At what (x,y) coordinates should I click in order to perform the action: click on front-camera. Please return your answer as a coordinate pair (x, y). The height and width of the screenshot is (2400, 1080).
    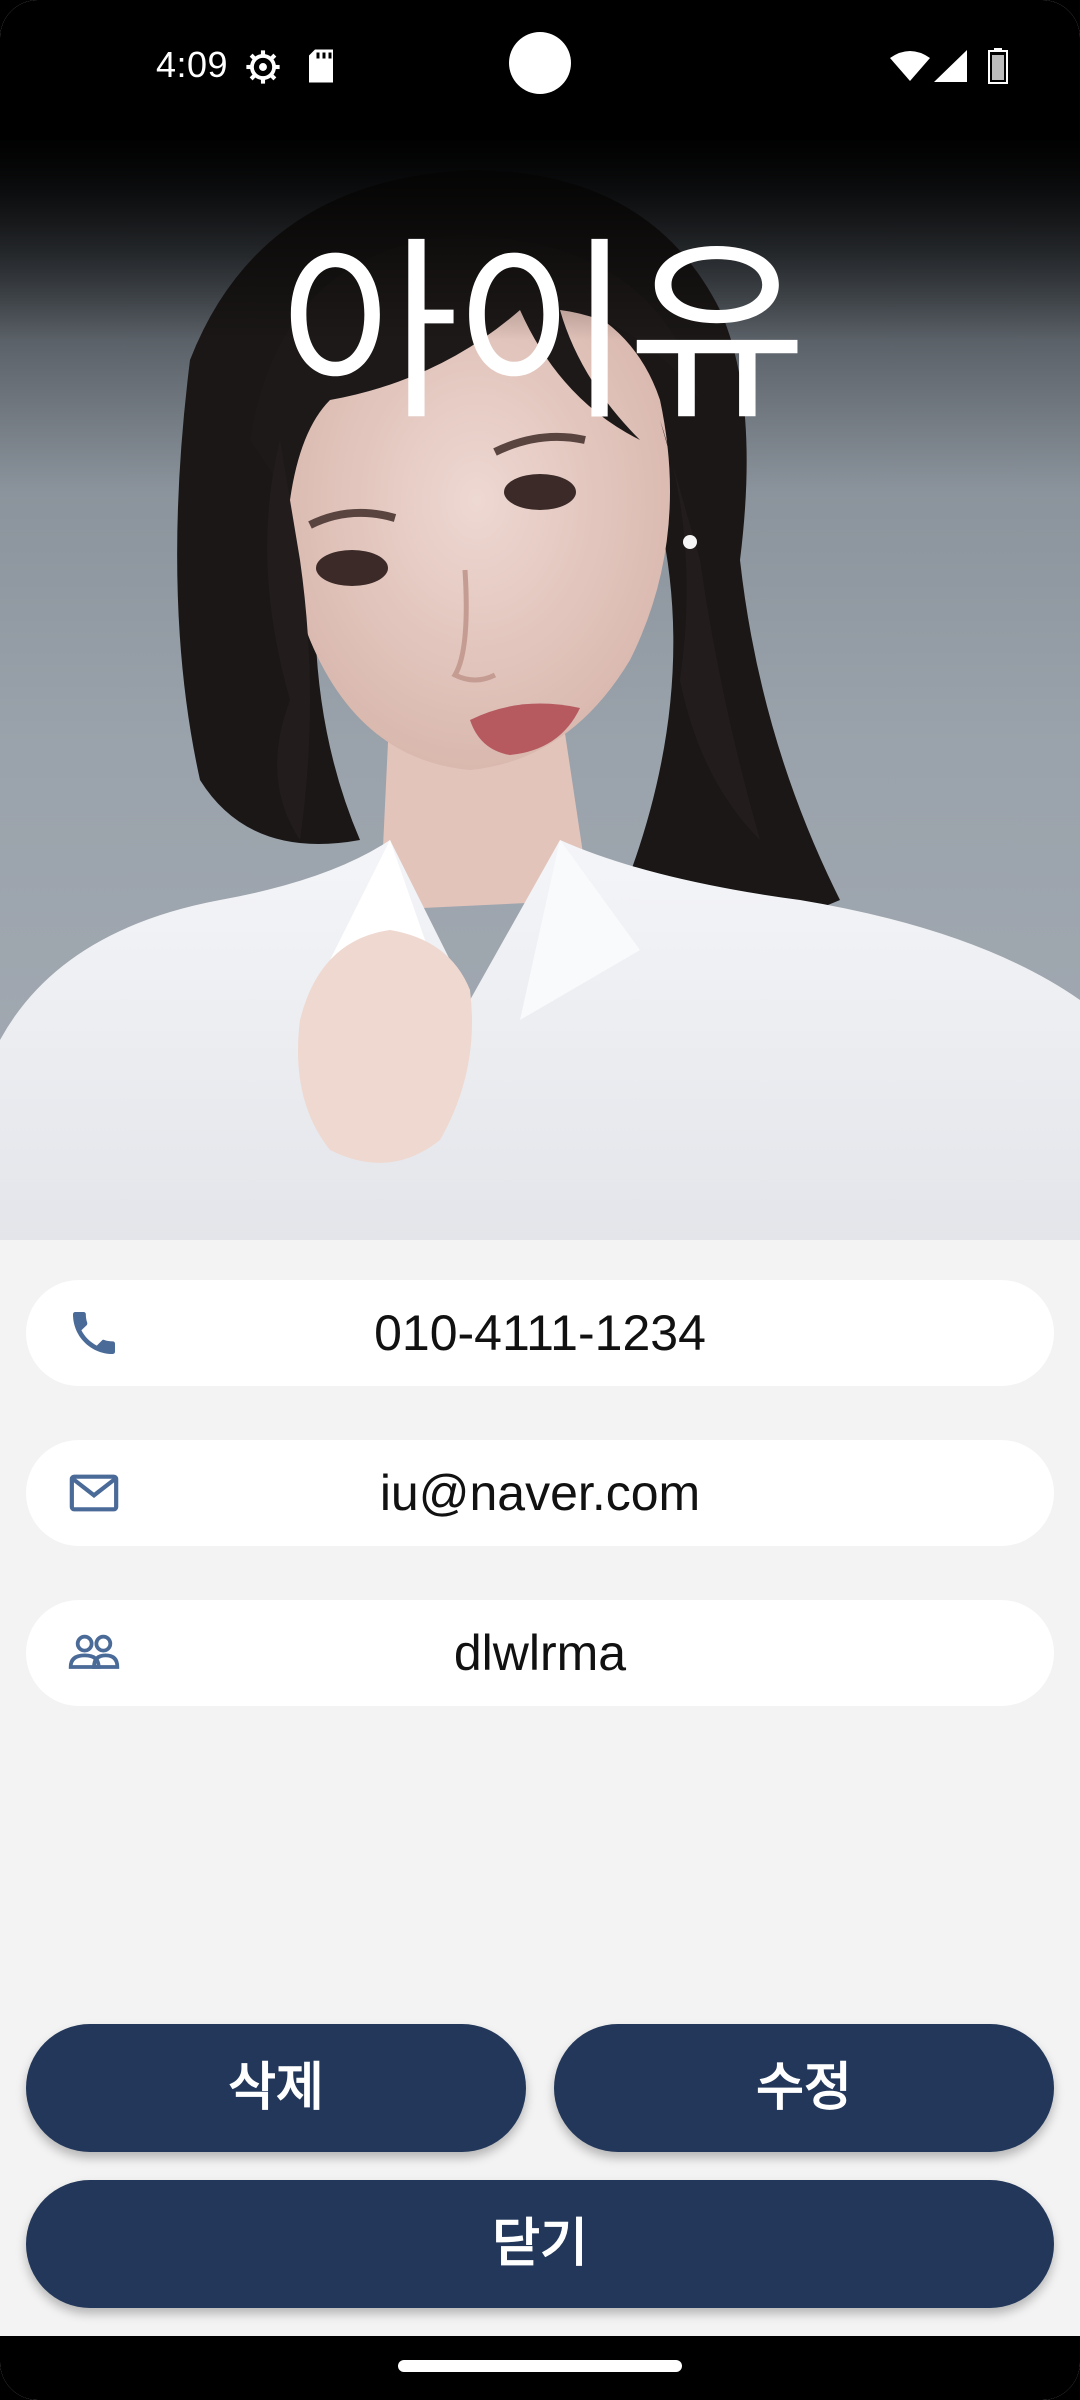
    Looking at the image, I should click on (540, 63).